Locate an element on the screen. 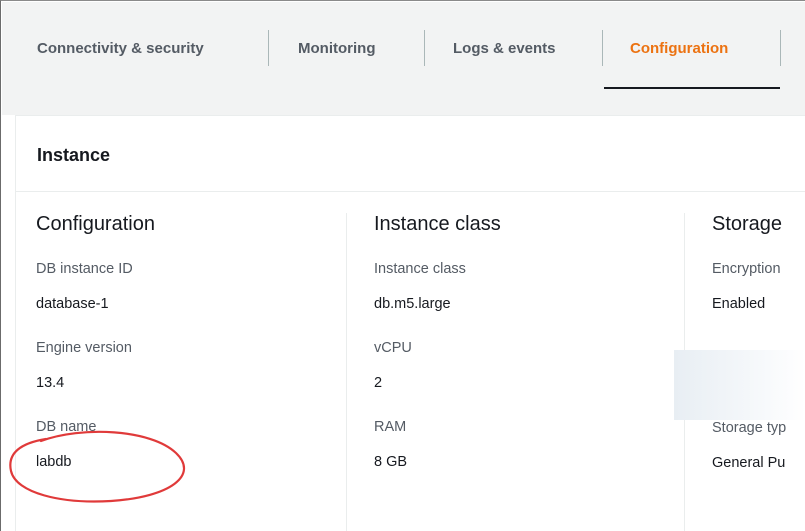  field-label: DB instance ID is located at coordinates (84, 269).